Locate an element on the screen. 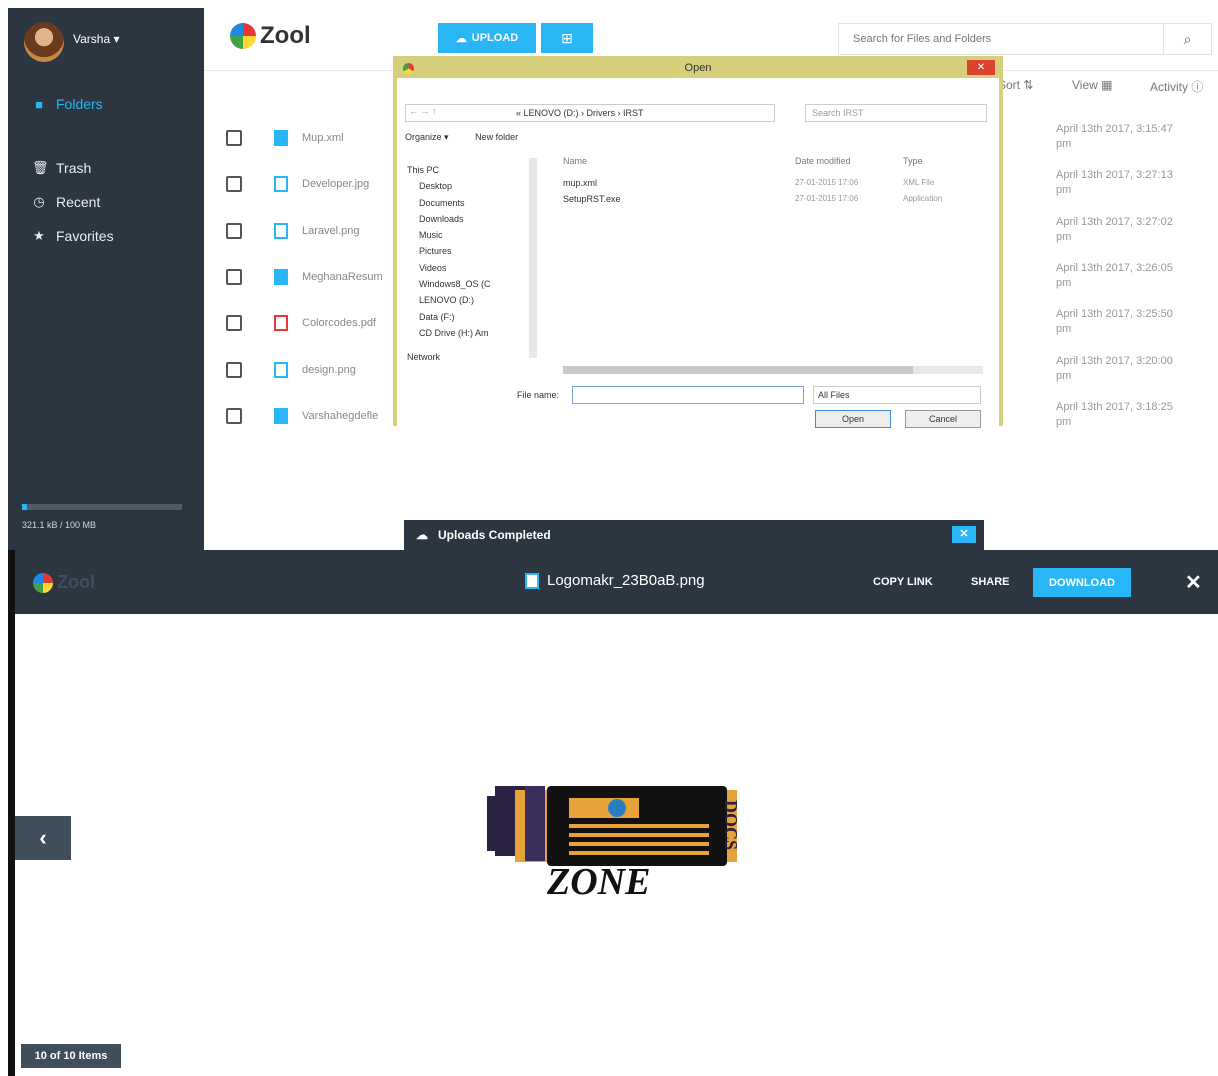  tree-scrollbar is located at coordinates (533, 258).